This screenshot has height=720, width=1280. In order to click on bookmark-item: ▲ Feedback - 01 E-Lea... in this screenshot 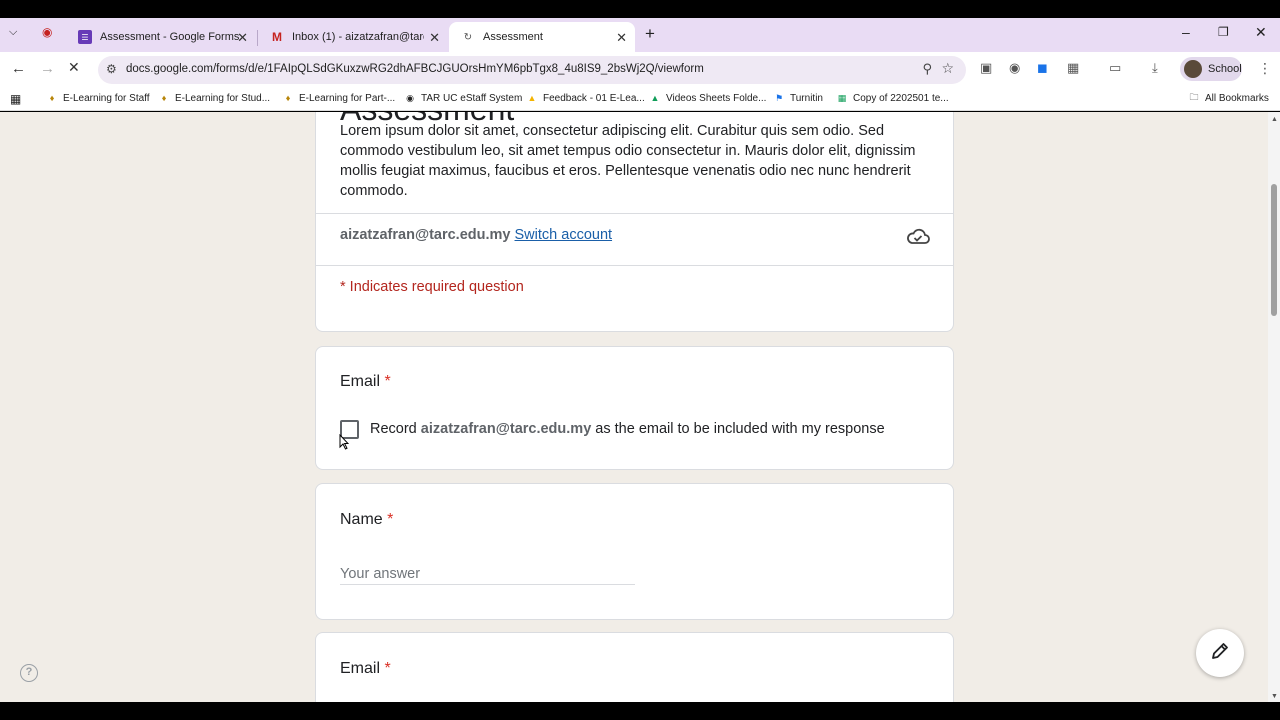, I will do `click(585, 98)`.